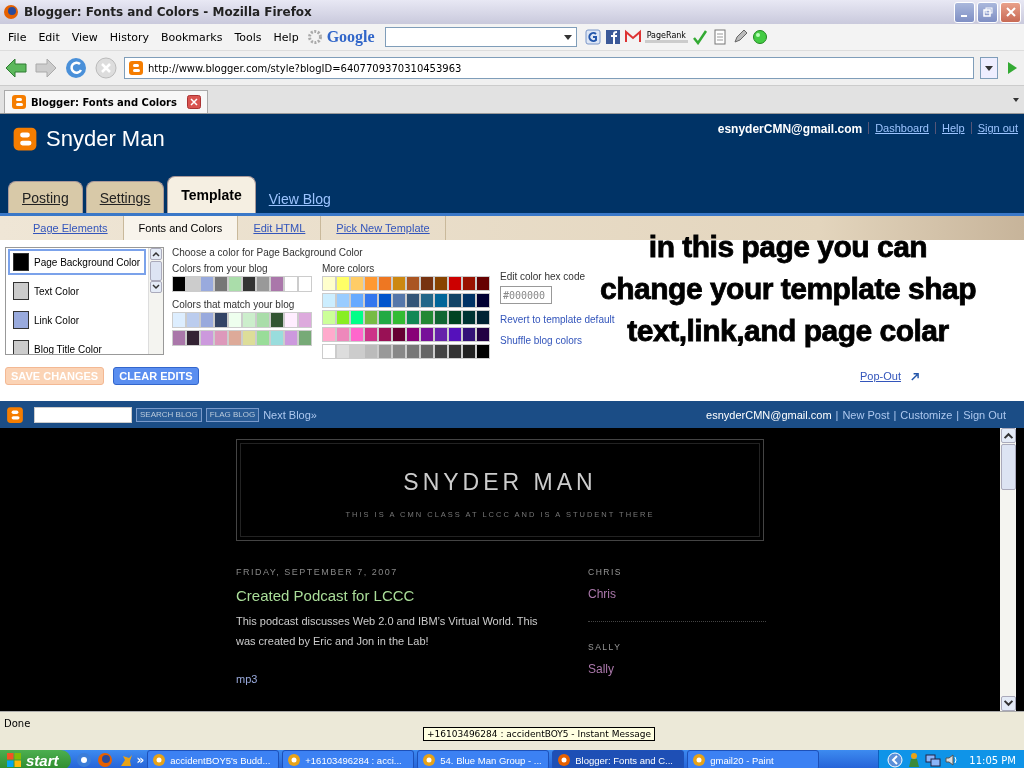  Describe the element at coordinates (895, 760) in the screenshot. I see `chevron-icon` at that location.